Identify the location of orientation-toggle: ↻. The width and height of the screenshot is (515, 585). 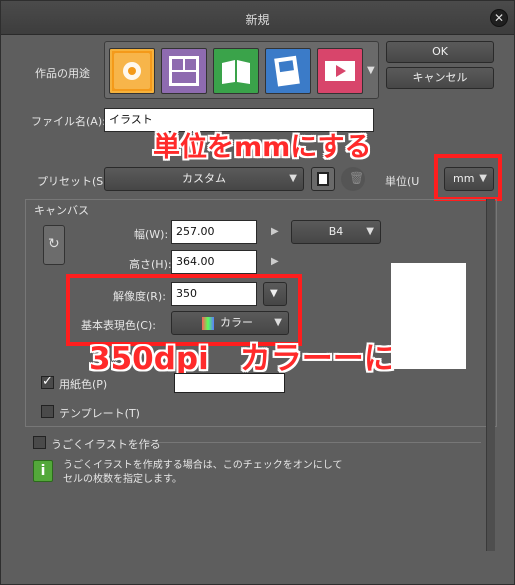
(54, 245).